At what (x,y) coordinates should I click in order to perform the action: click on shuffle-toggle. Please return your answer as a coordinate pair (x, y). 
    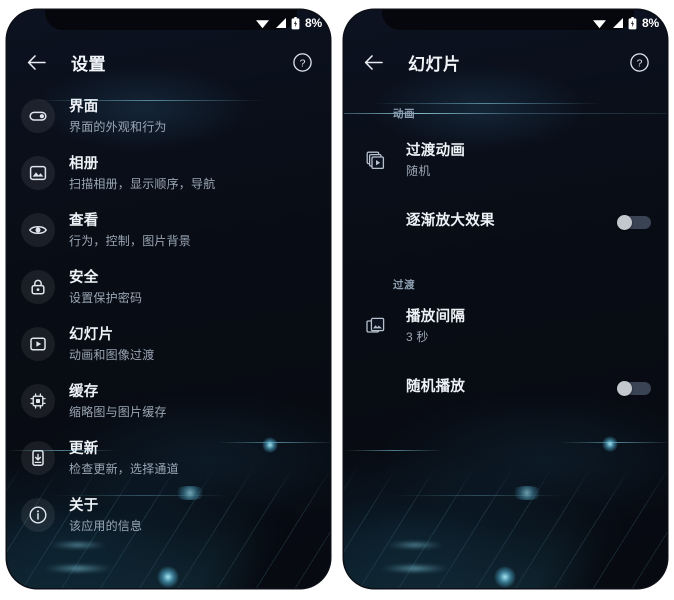
    Looking at the image, I should click on (634, 388).